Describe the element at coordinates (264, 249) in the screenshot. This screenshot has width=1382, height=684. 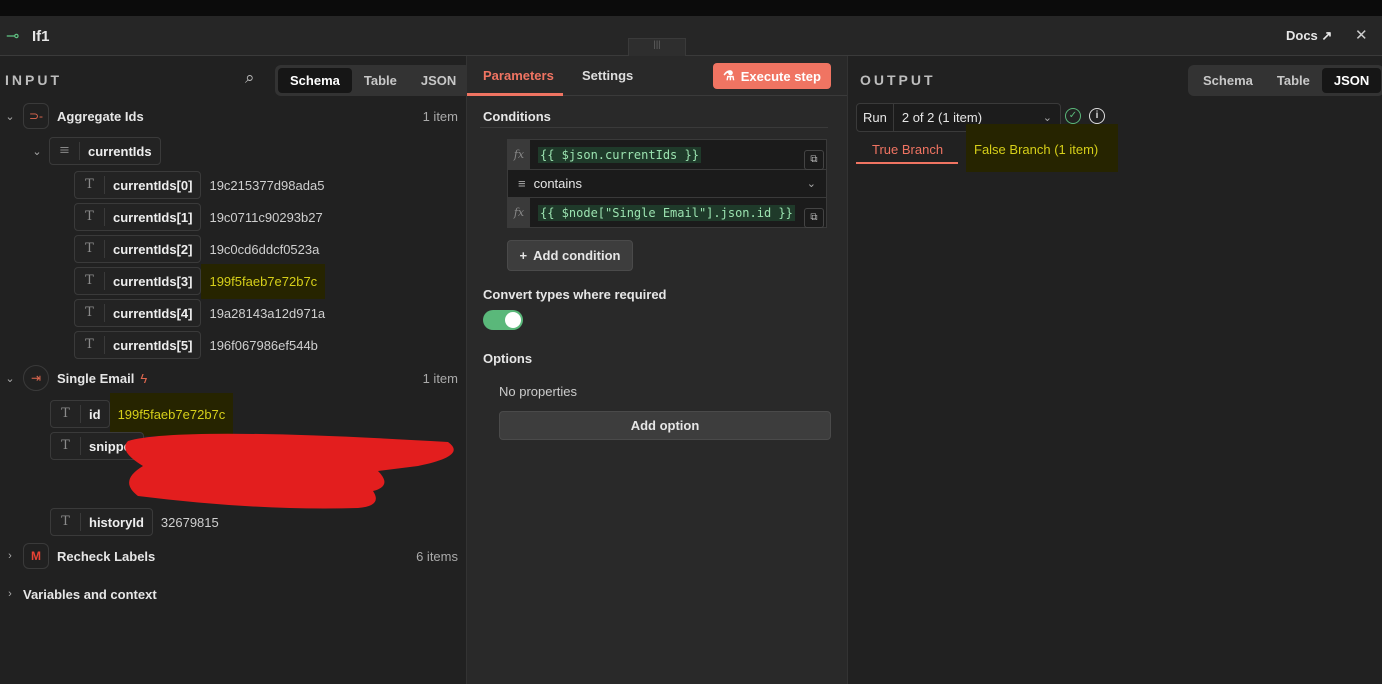
I see `field-value: 19c0cd6ddcf0523a` at that location.